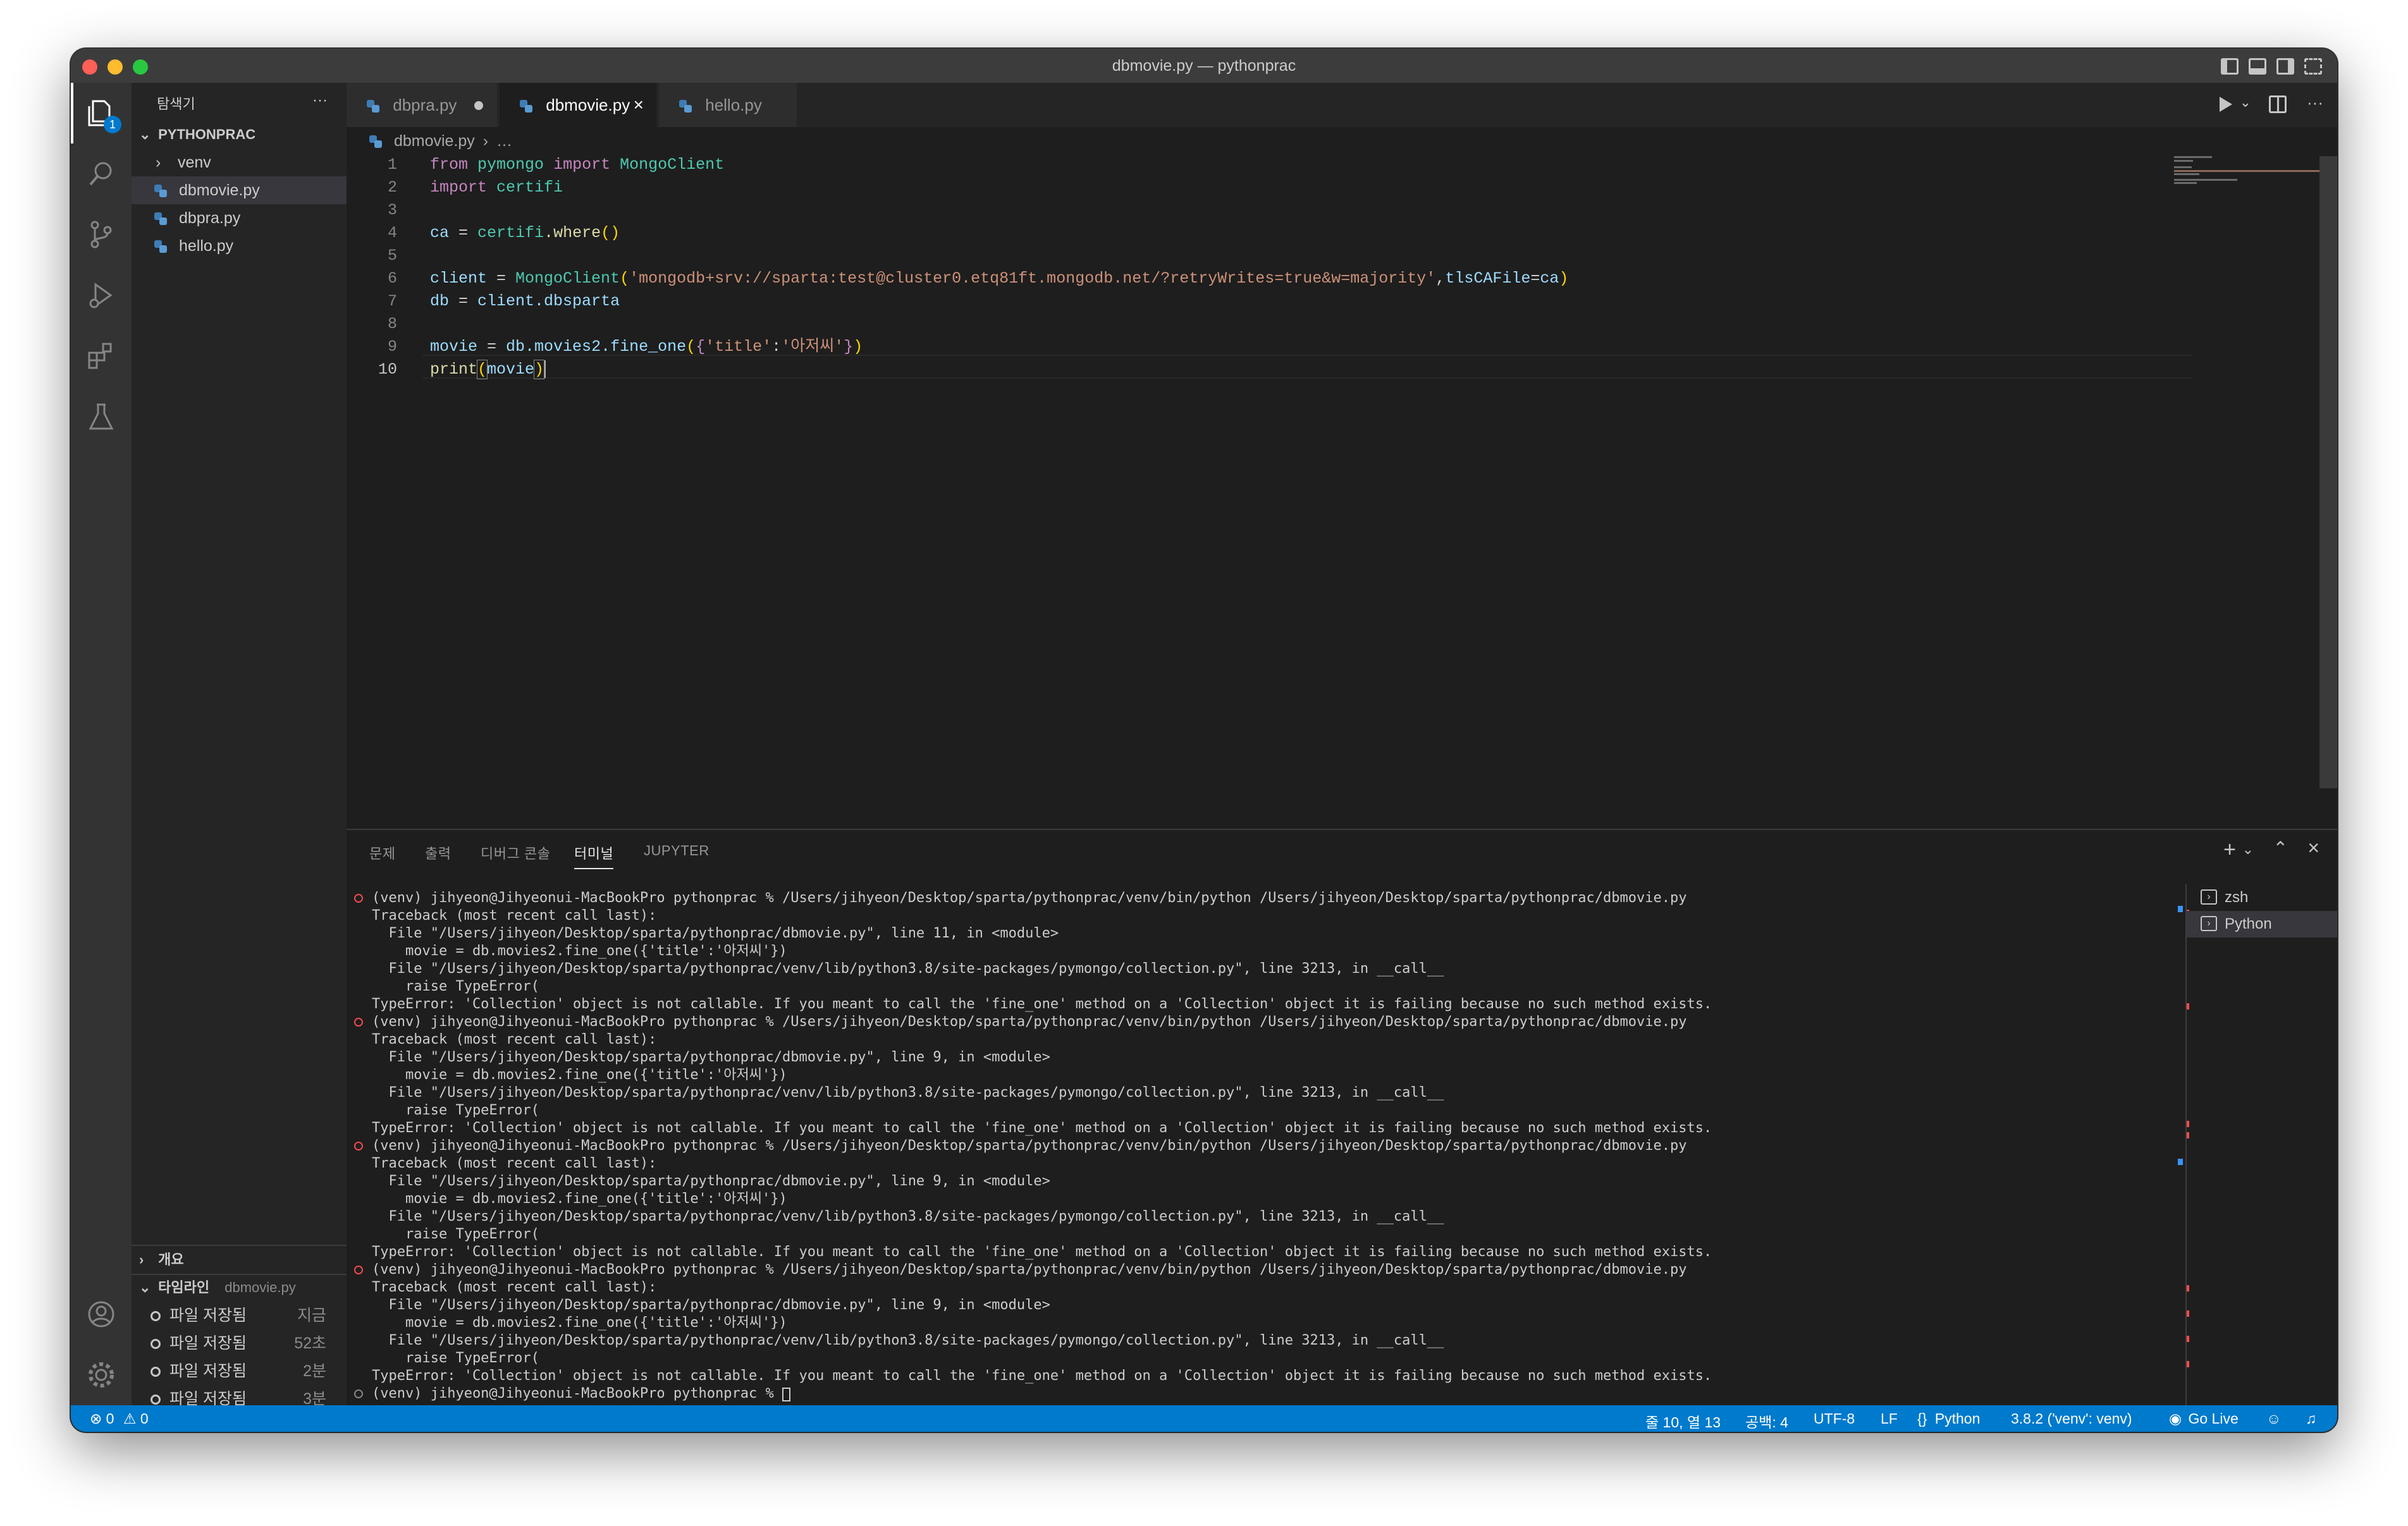 The image size is (2408, 1526). What do you see at coordinates (2246, 172) in the screenshot?
I see `minimap` at bounding box center [2246, 172].